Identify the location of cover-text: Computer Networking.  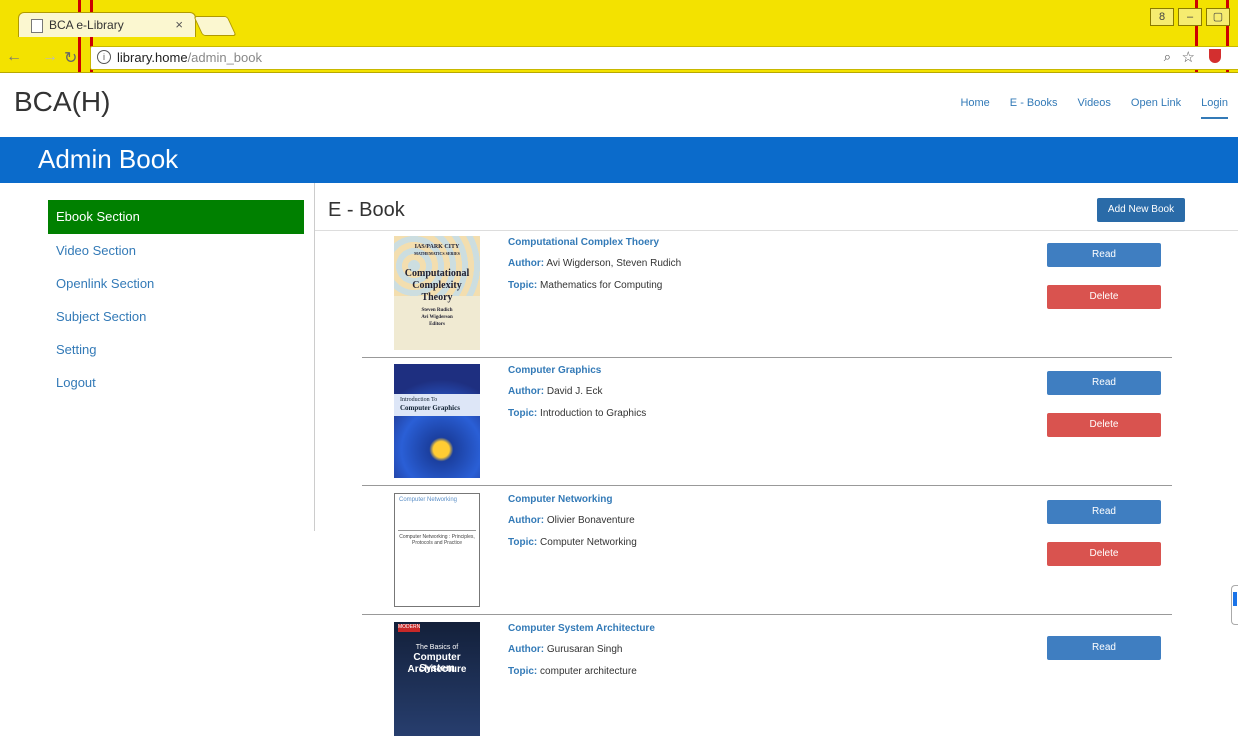
(428, 500).